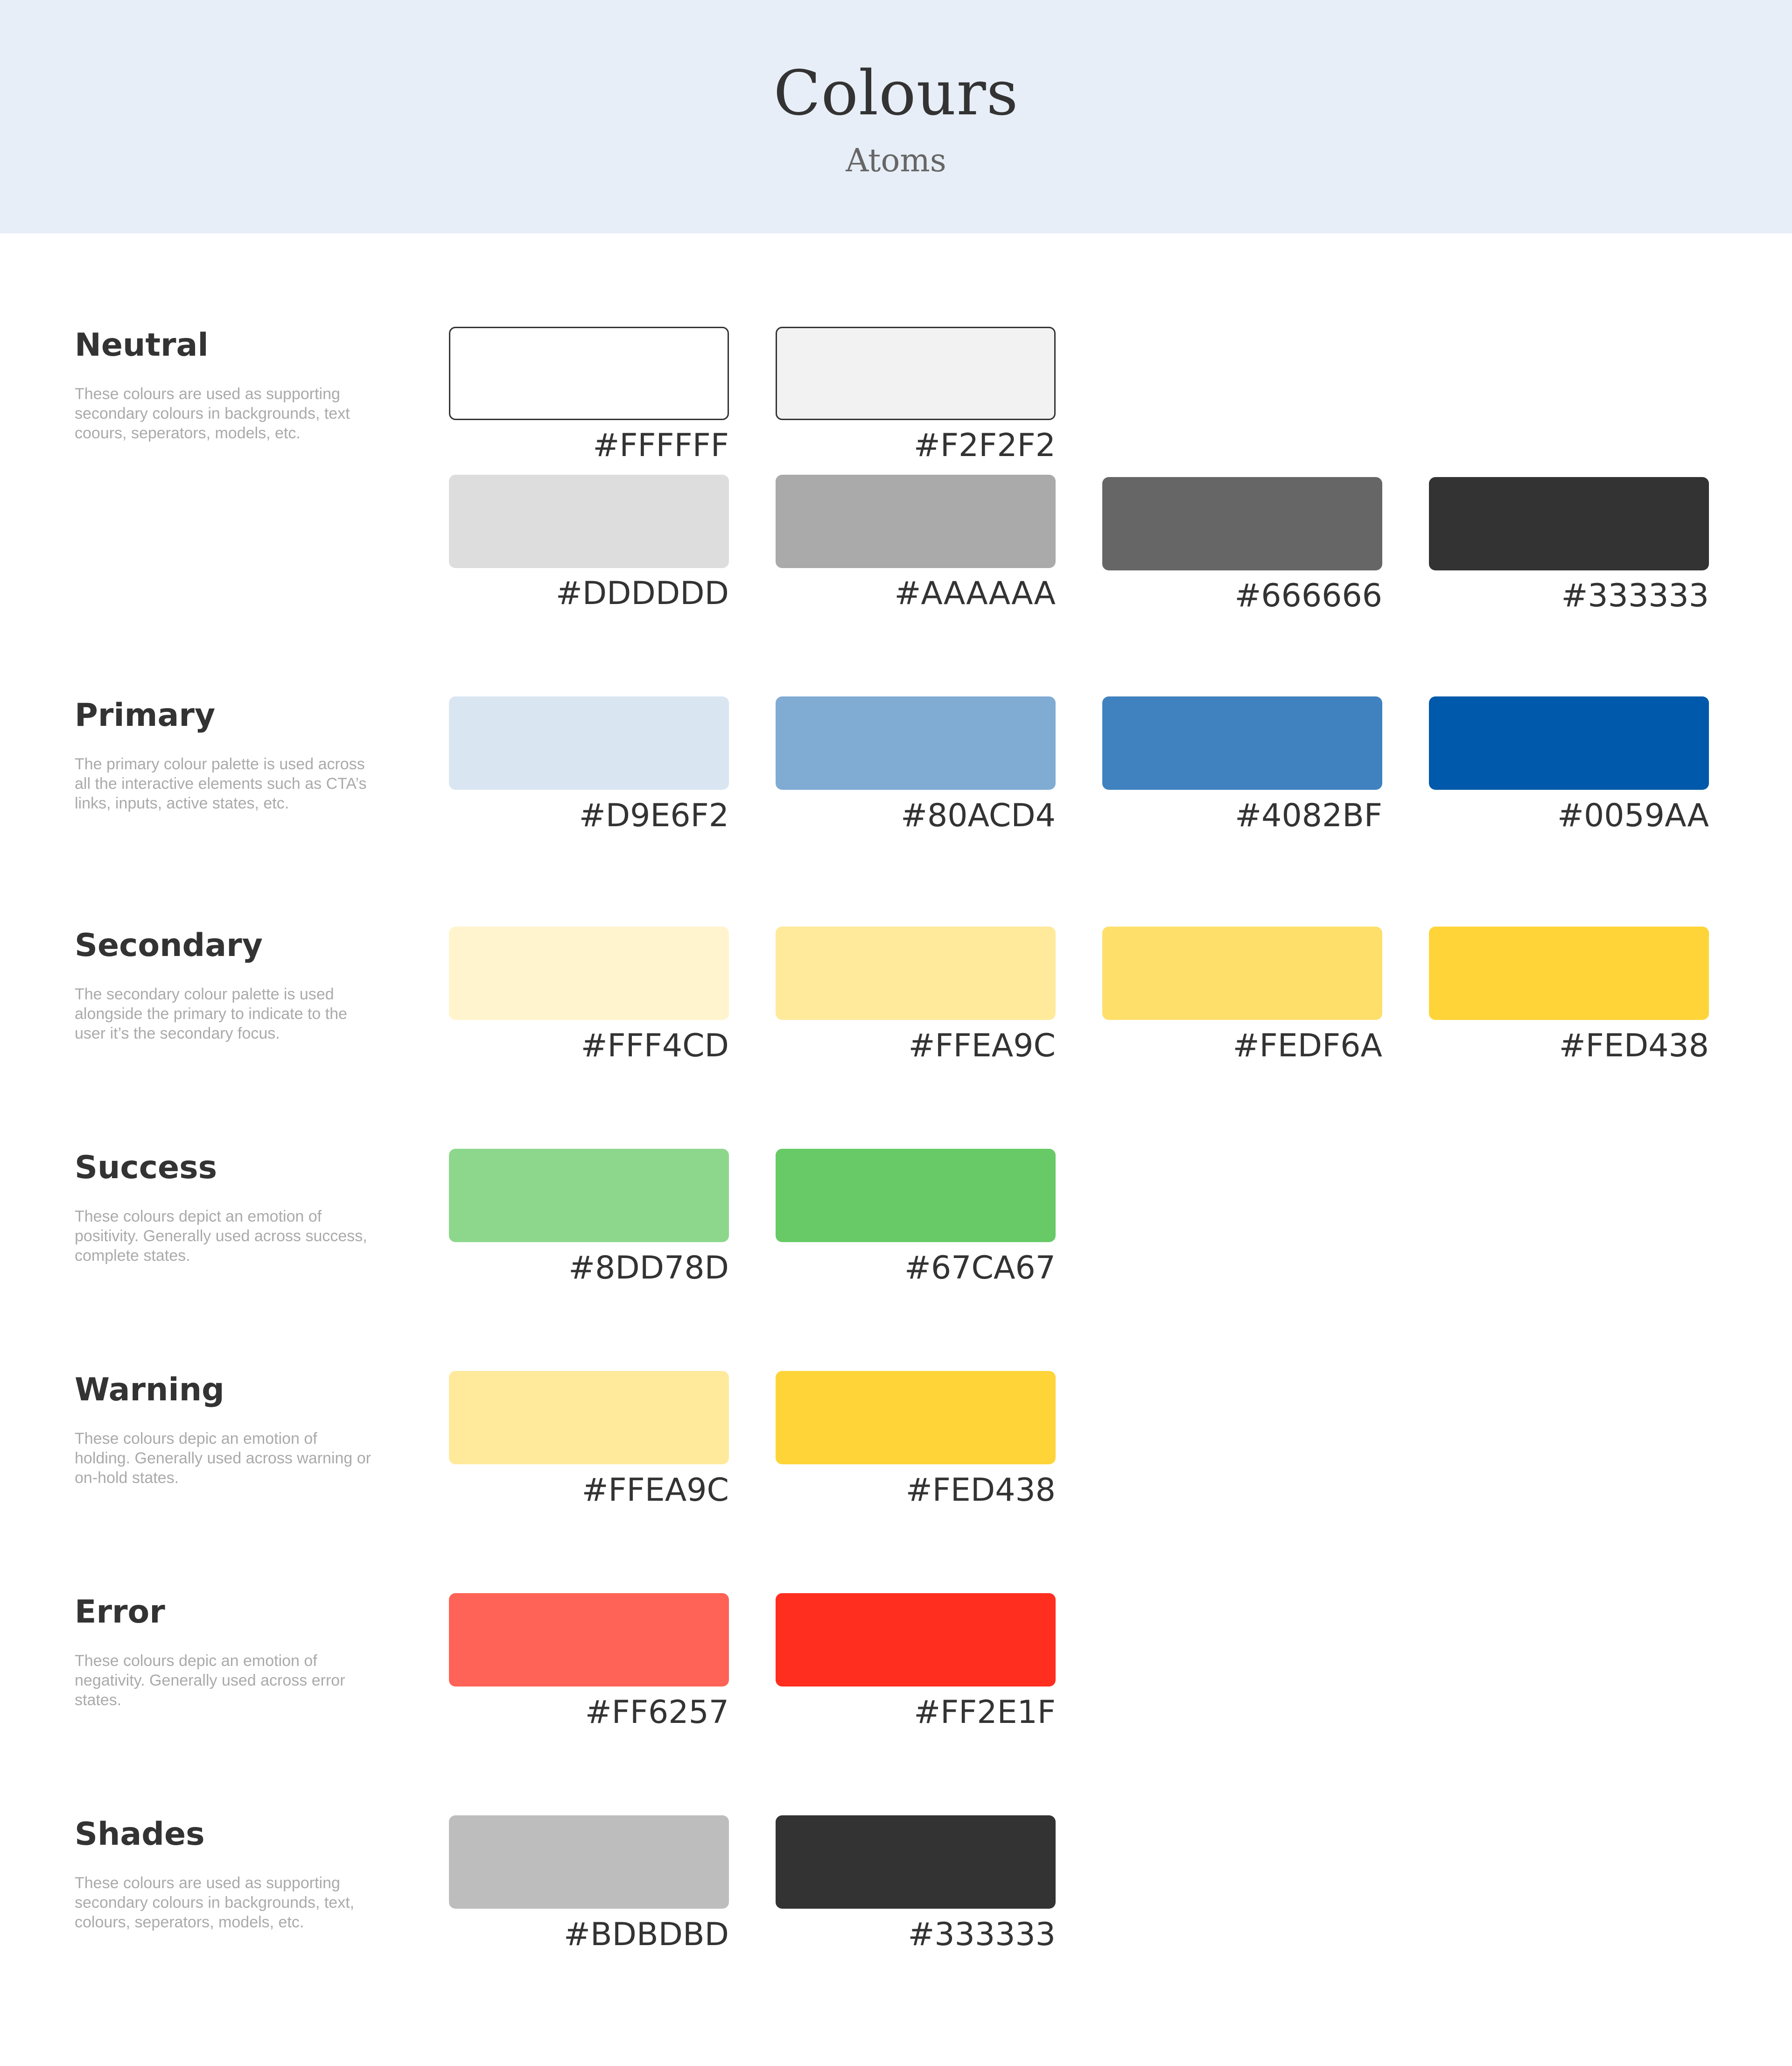  What do you see at coordinates (896, 93) in the screenshot?
I see `page-title: Colours` at bounding box center [896, 93].